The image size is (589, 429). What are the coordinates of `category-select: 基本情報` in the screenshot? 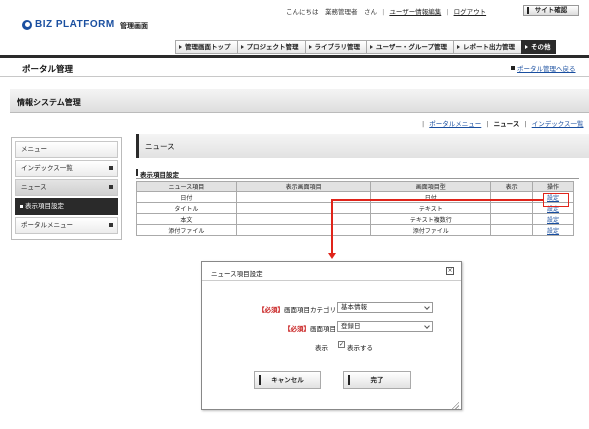 It's located at (385, 307).